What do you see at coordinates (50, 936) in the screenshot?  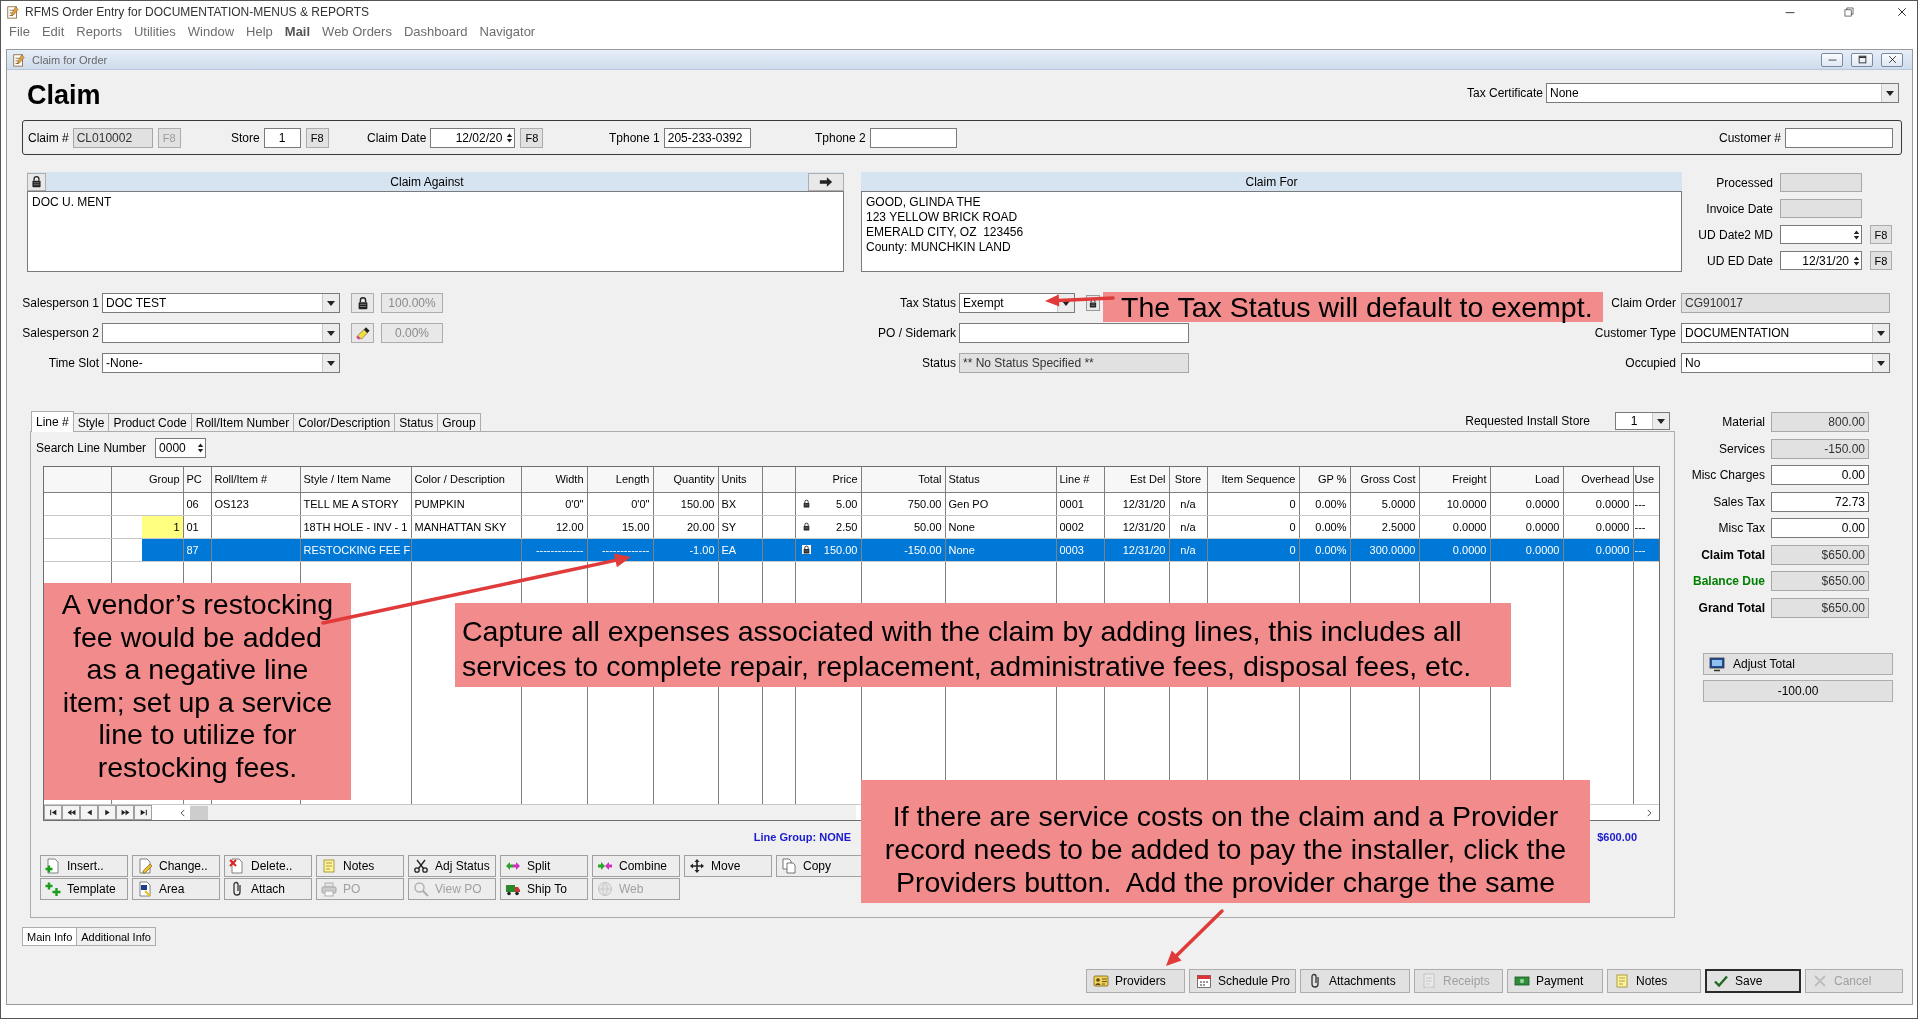 I see `tab: Main Info` at bounding box center [50, 936].